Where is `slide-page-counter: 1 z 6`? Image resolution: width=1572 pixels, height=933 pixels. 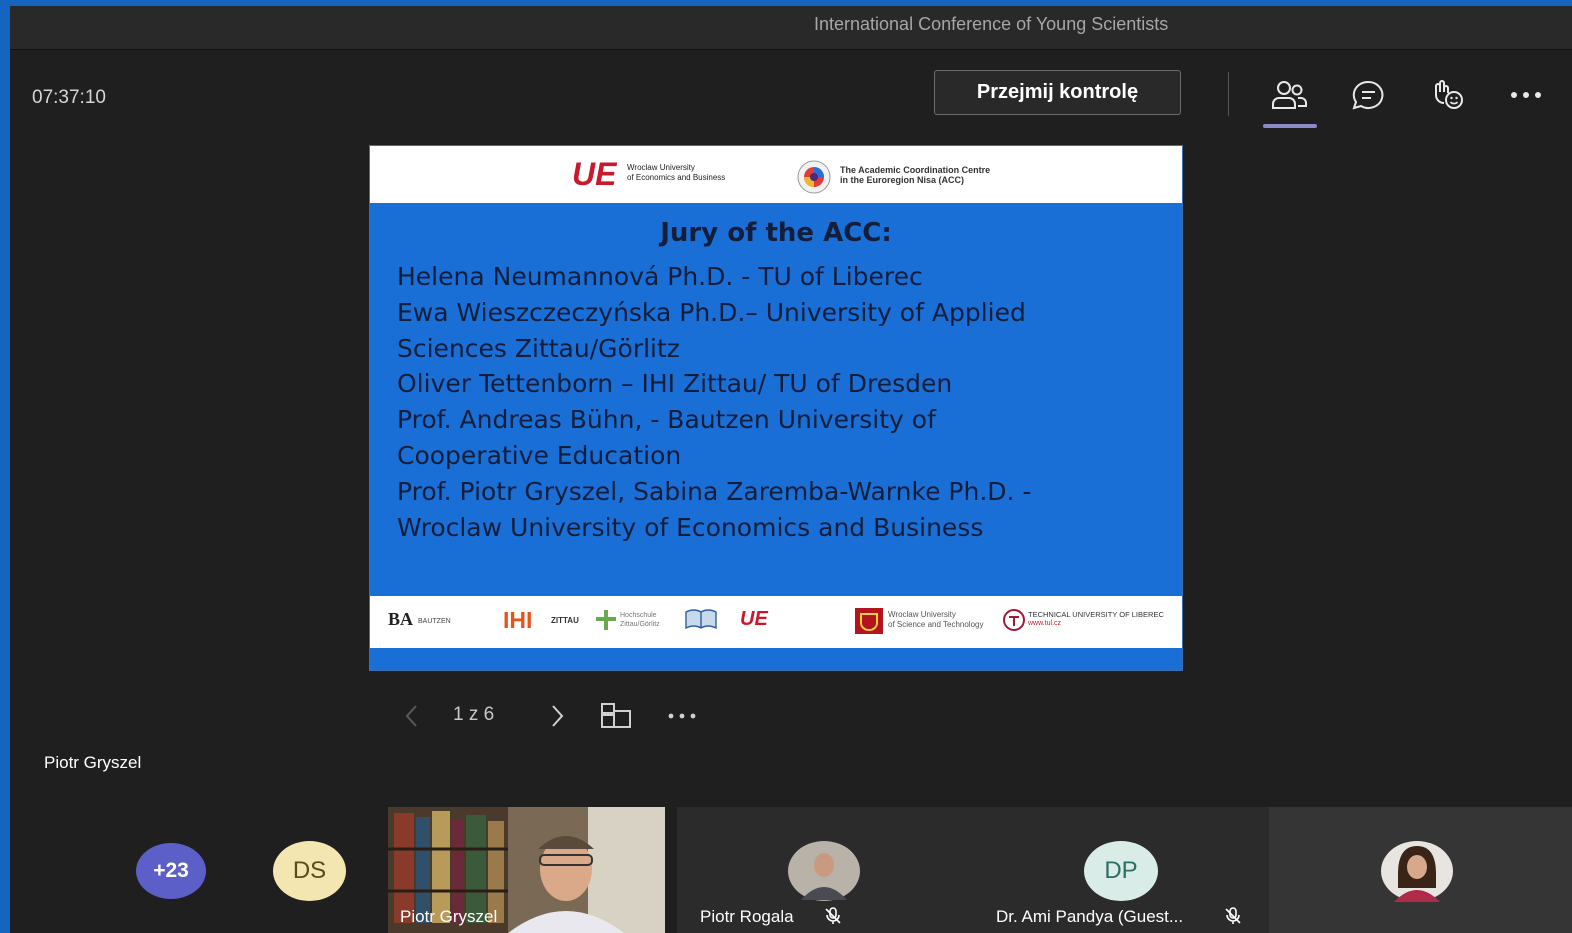
slide-page-counter: 1 z 6 is located at coordinates (474, 714).